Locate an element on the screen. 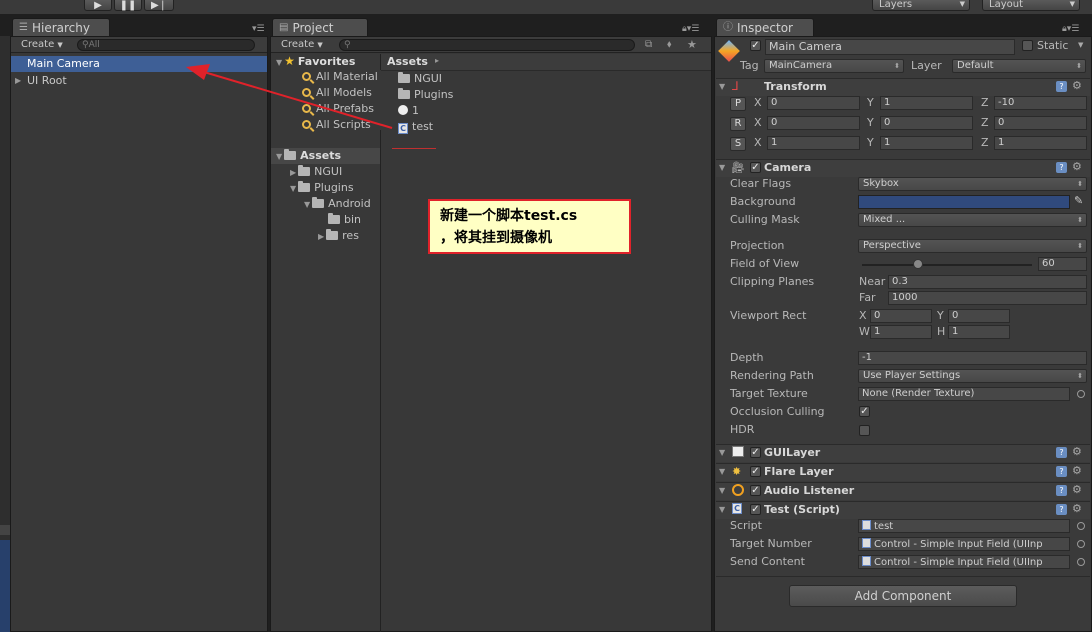 The height and width of the screenshot is (632, 1092). arrow-head is located at coordinates (198, 72).